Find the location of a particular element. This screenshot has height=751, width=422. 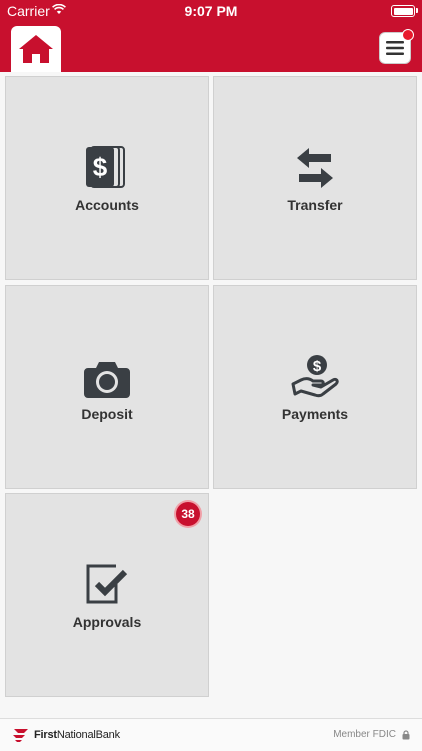

tile-transfer: Transfer is located at coordinates (315, 178).